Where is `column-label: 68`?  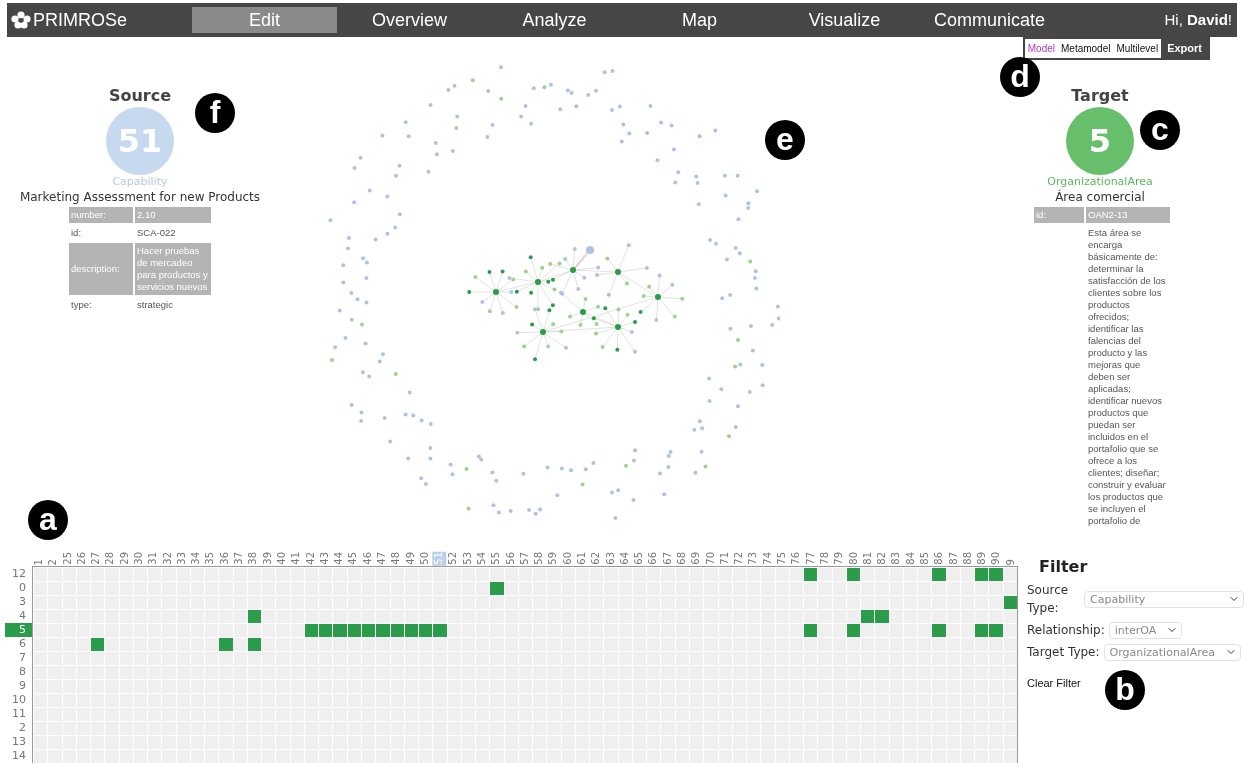 column-label: 68 is located at coordinates (682, 559).